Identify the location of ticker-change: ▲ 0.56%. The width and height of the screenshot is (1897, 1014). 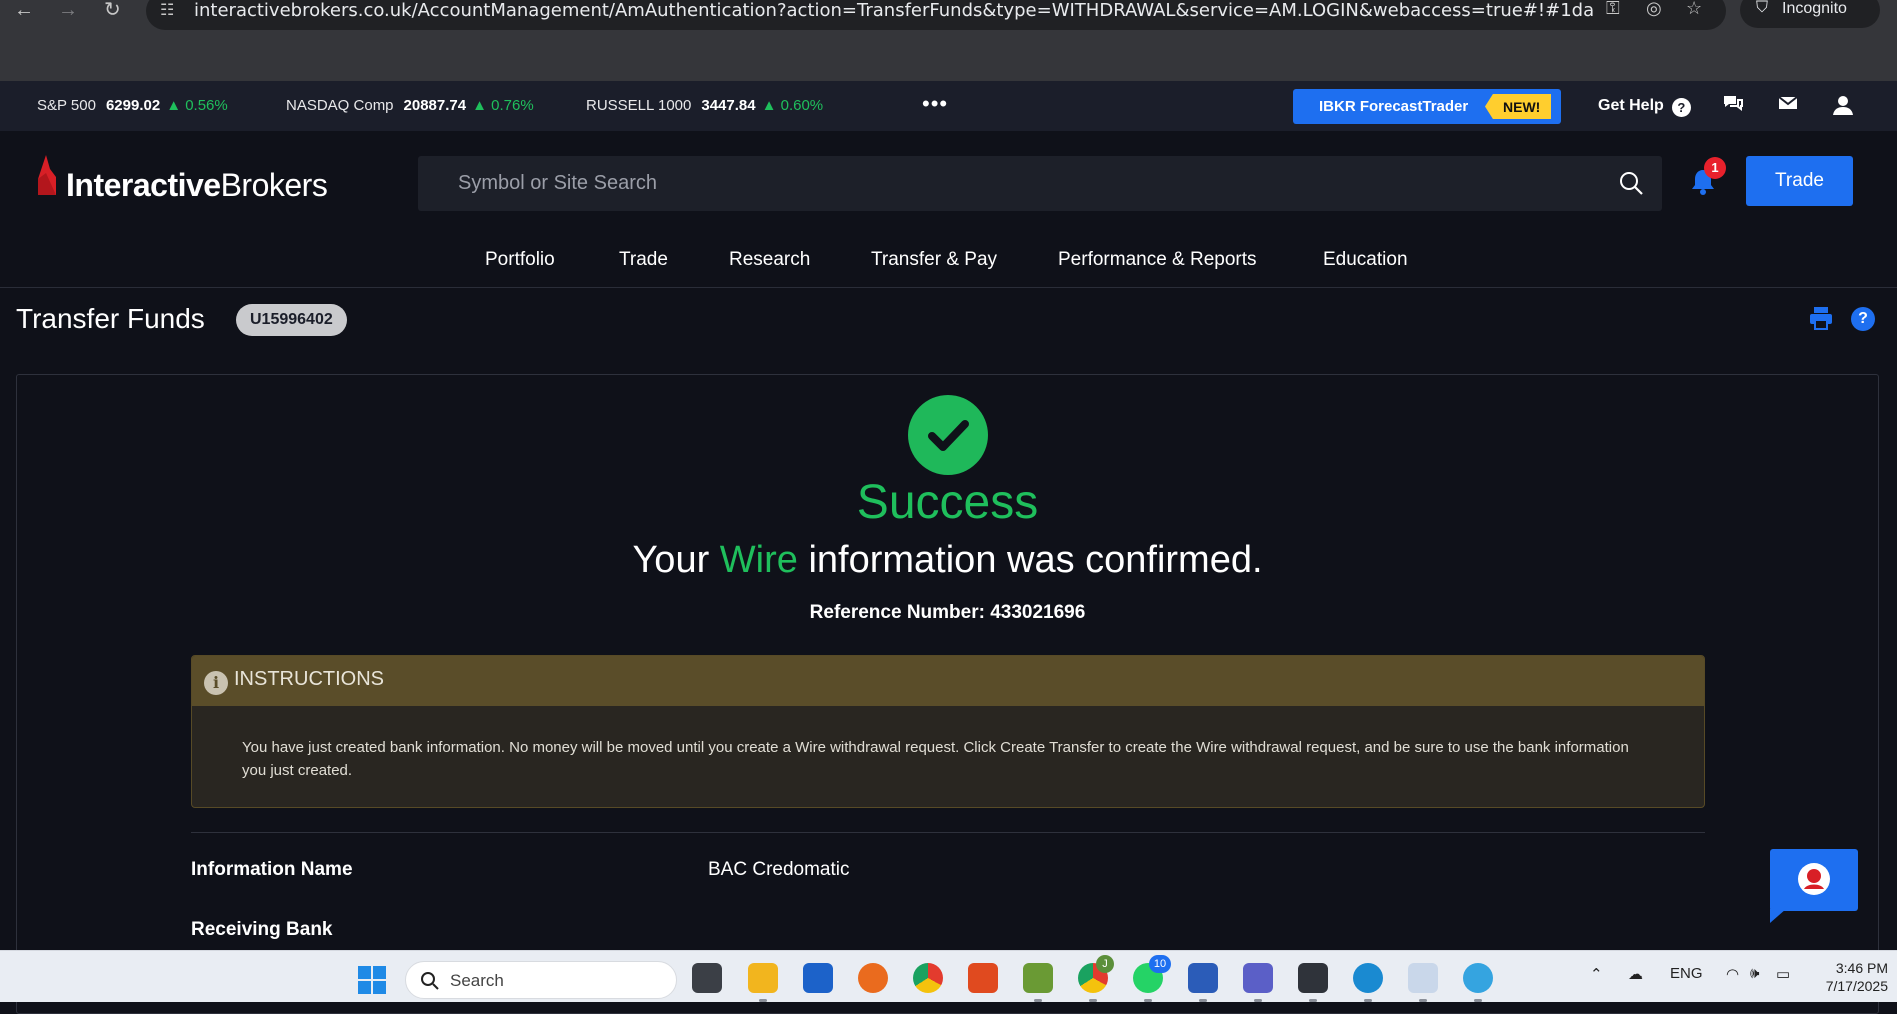
(197, 105).